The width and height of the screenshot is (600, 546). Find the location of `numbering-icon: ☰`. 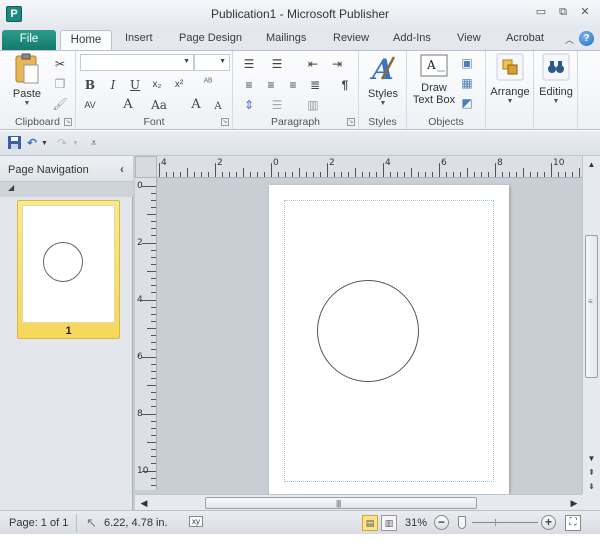

numbering-icon: ☰ is located at coordinates (277, 64).